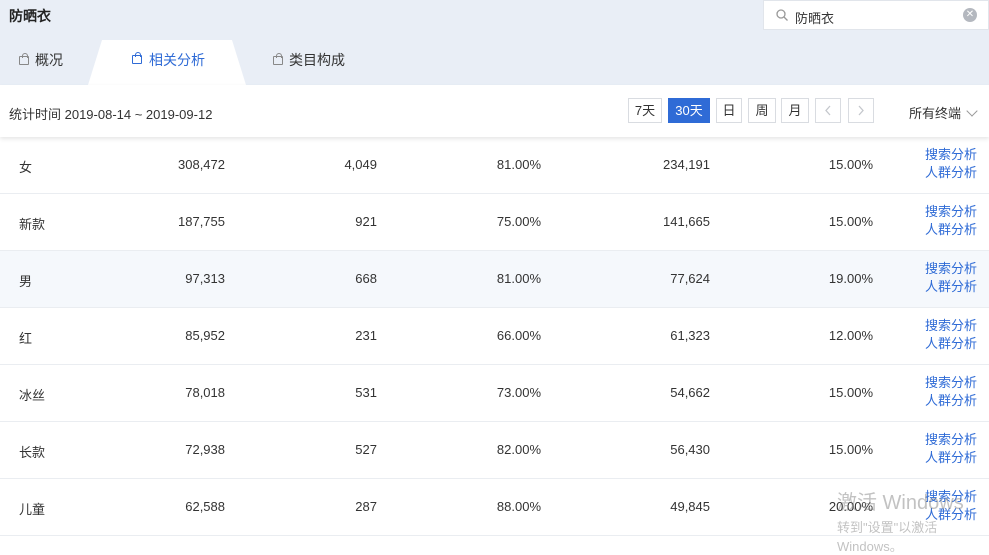 Image resolution: width=989 pixels, height=555 pixels. Describe the element at coordinates (690, 278) in the screenshot. I see `value-cell: 77,624` at that location.